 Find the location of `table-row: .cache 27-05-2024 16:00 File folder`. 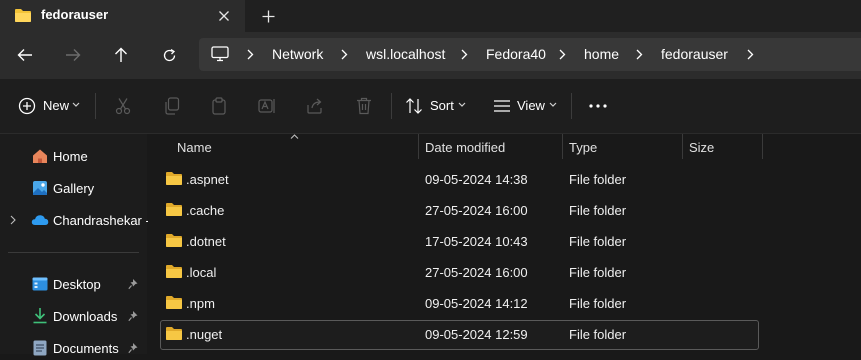

table-row: .cache 27-05-2024 16:00 File folder is located at coordinates (459, 210).